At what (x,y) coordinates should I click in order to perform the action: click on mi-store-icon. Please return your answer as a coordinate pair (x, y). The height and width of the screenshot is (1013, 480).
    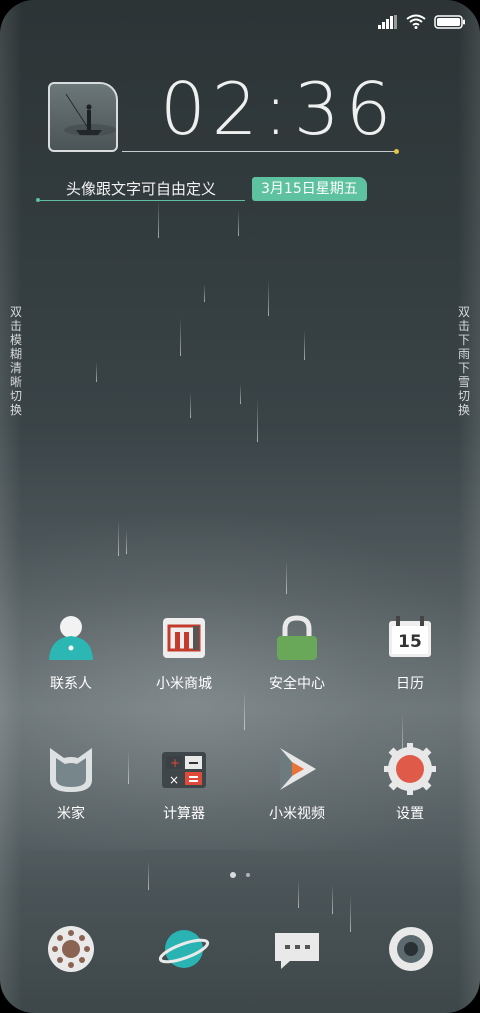
    Looking at the image, I should click on (184, 639).